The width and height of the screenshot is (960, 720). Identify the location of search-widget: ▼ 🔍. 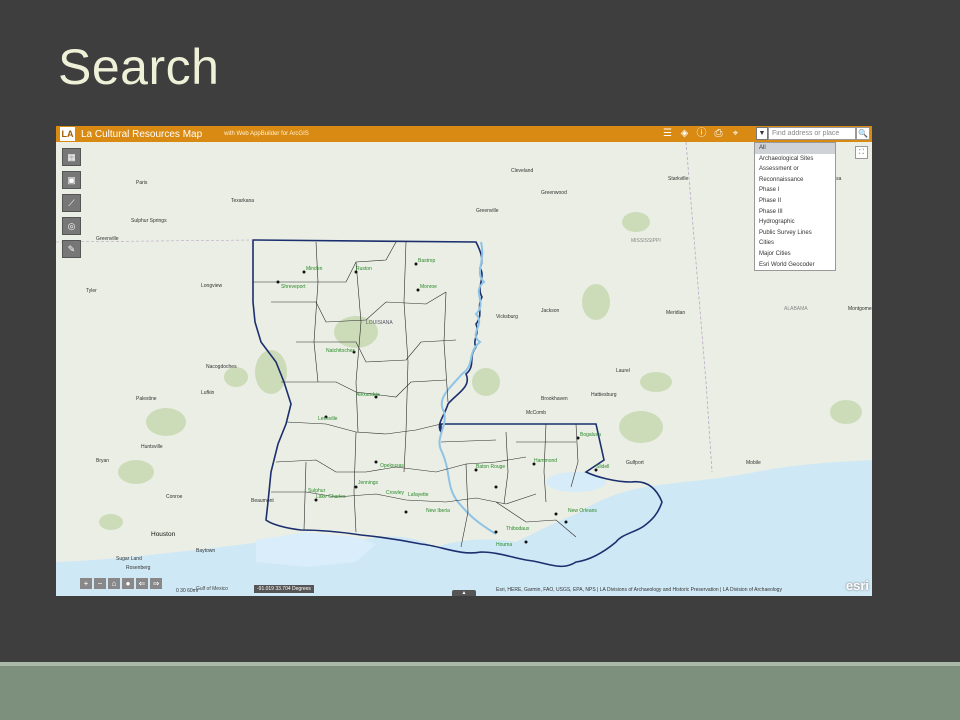
(813, 133).